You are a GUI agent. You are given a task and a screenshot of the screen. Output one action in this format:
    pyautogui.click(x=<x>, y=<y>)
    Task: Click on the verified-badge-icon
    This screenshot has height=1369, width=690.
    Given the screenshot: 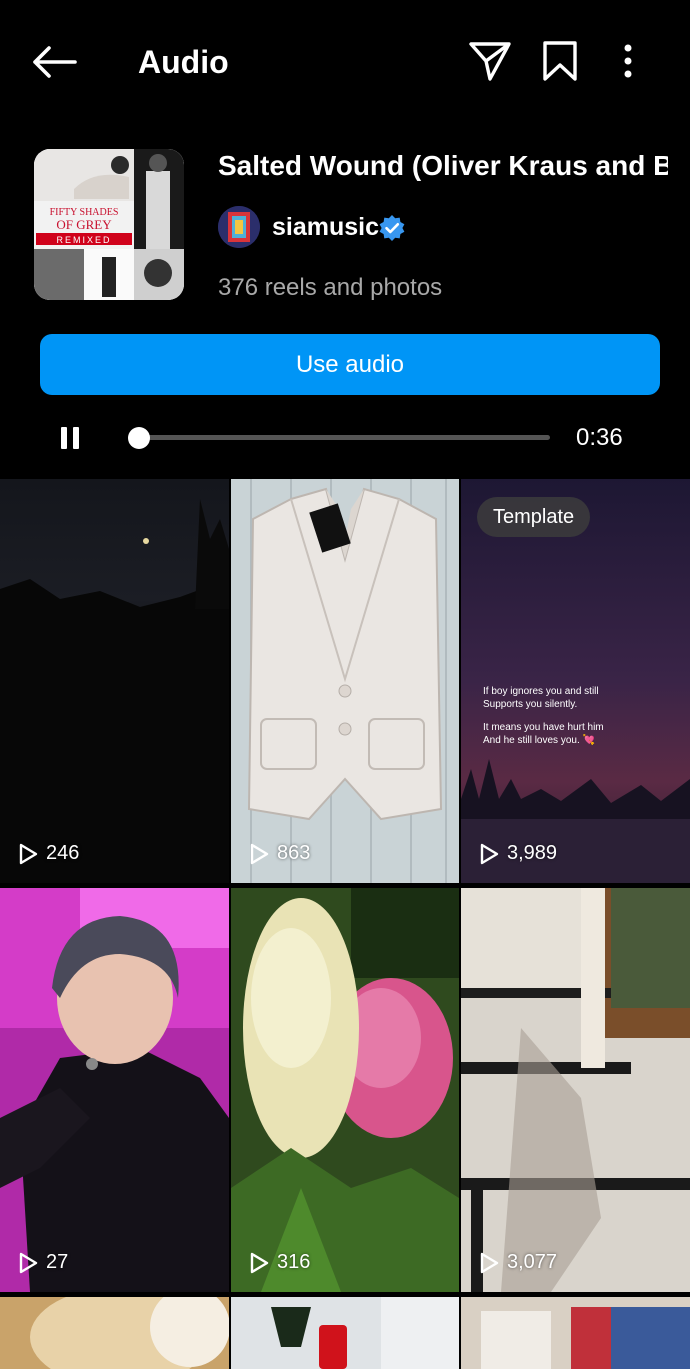 What is the action you would take?
    pyautogui.click(x=392, y=228)
    